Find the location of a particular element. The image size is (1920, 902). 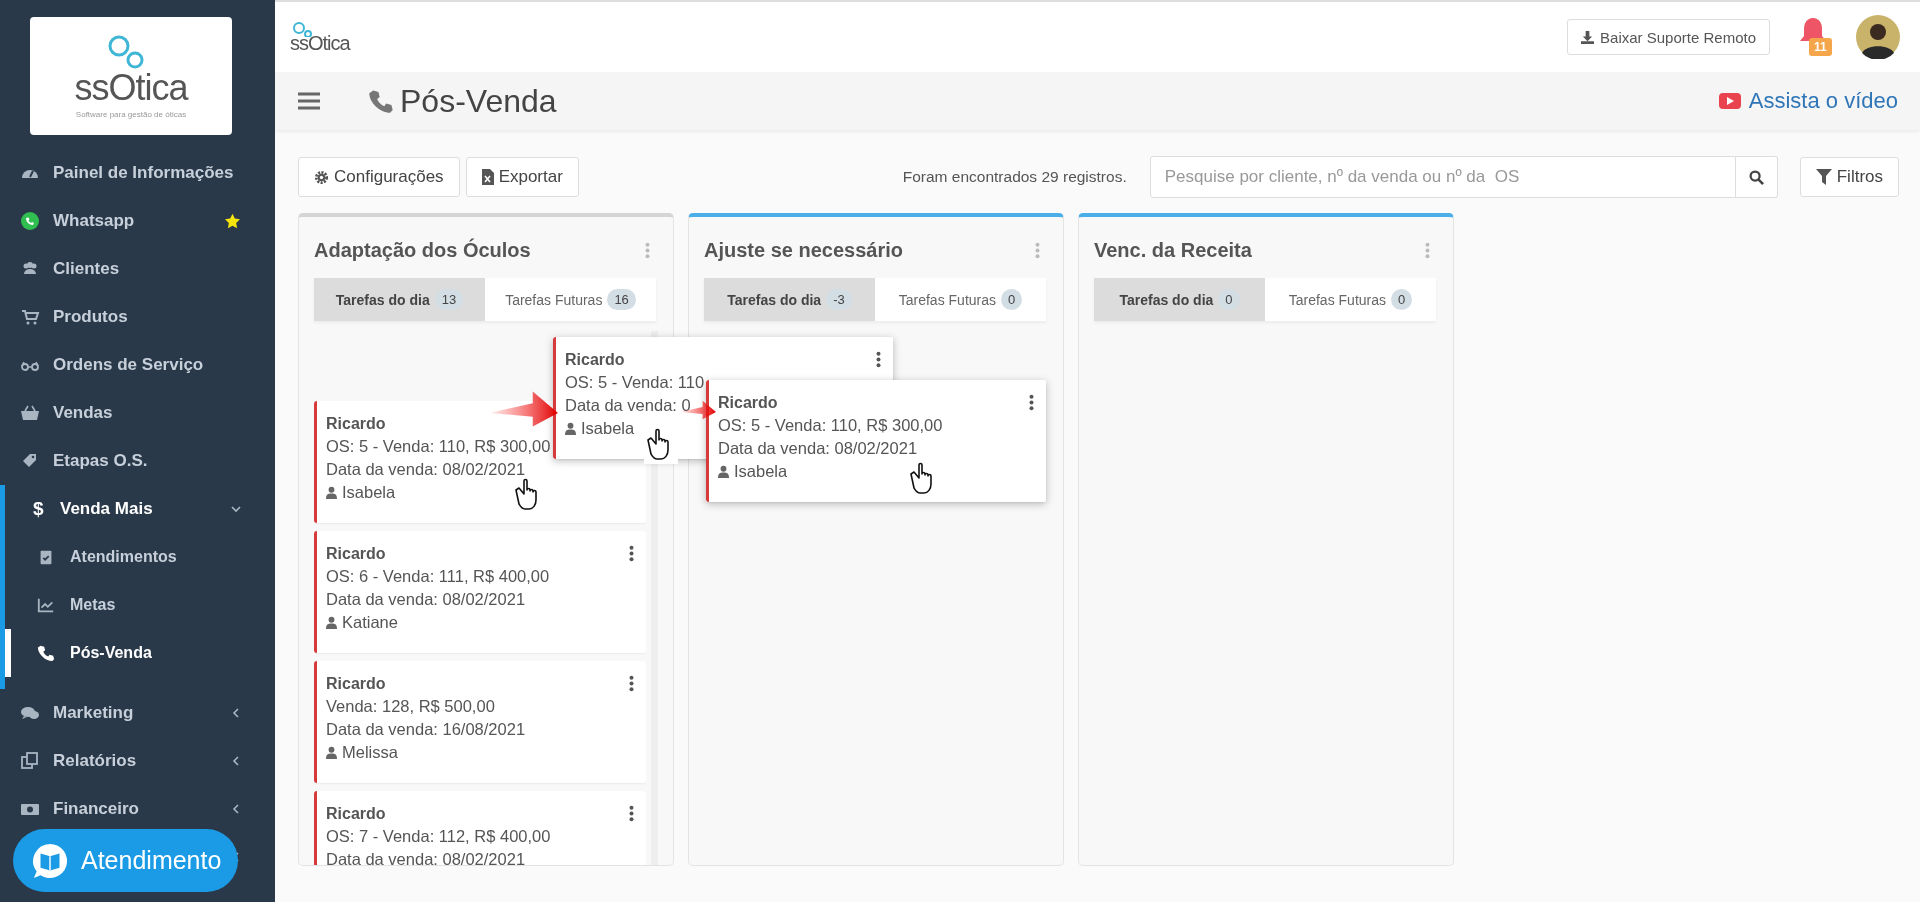

search-icon is located at coordinates (1756, 177).